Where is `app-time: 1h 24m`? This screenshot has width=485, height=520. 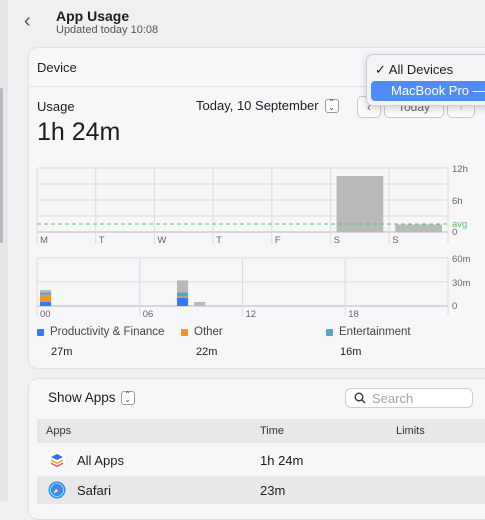
app-time: 1h 24m is located at coordinates (282, 460).